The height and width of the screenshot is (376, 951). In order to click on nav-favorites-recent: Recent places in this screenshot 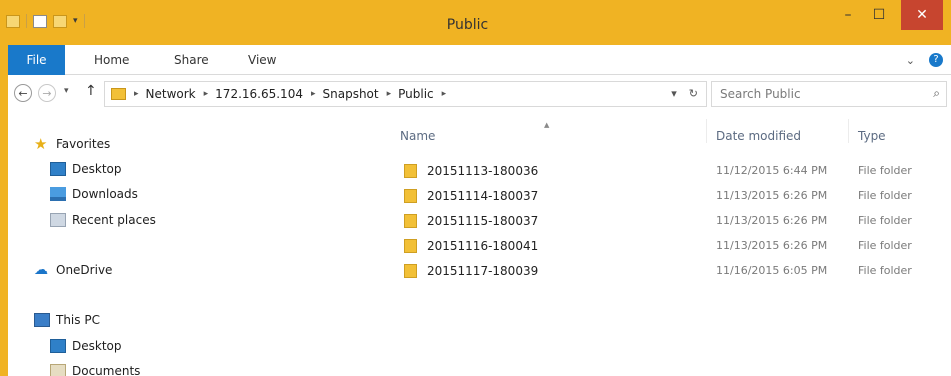, I will do `click(103, 220)`.